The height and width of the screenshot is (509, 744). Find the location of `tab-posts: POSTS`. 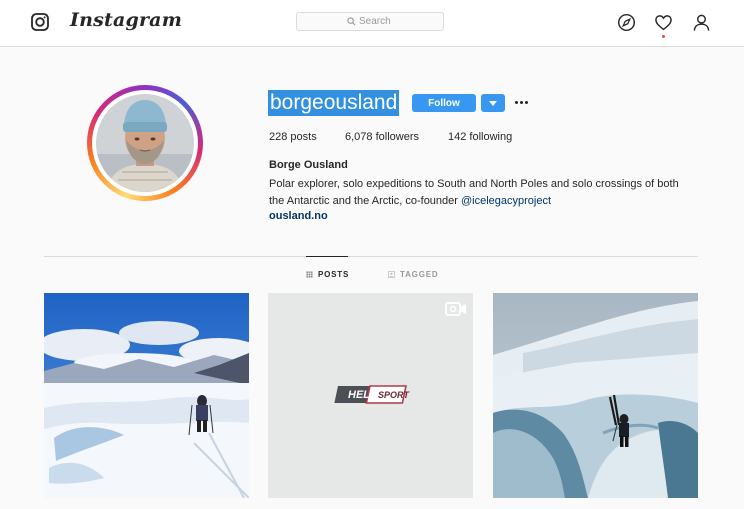

tab-posts: POSTS is located at coordinates (327, 274).